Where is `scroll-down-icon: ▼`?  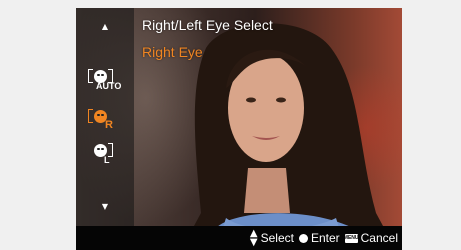
scroll-down-icon: ▼ is located at coordinates (105, 207).